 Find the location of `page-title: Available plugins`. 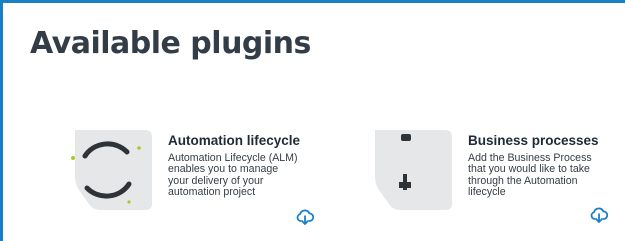

page-title: Available plugins is located at coordinates (170, 43).